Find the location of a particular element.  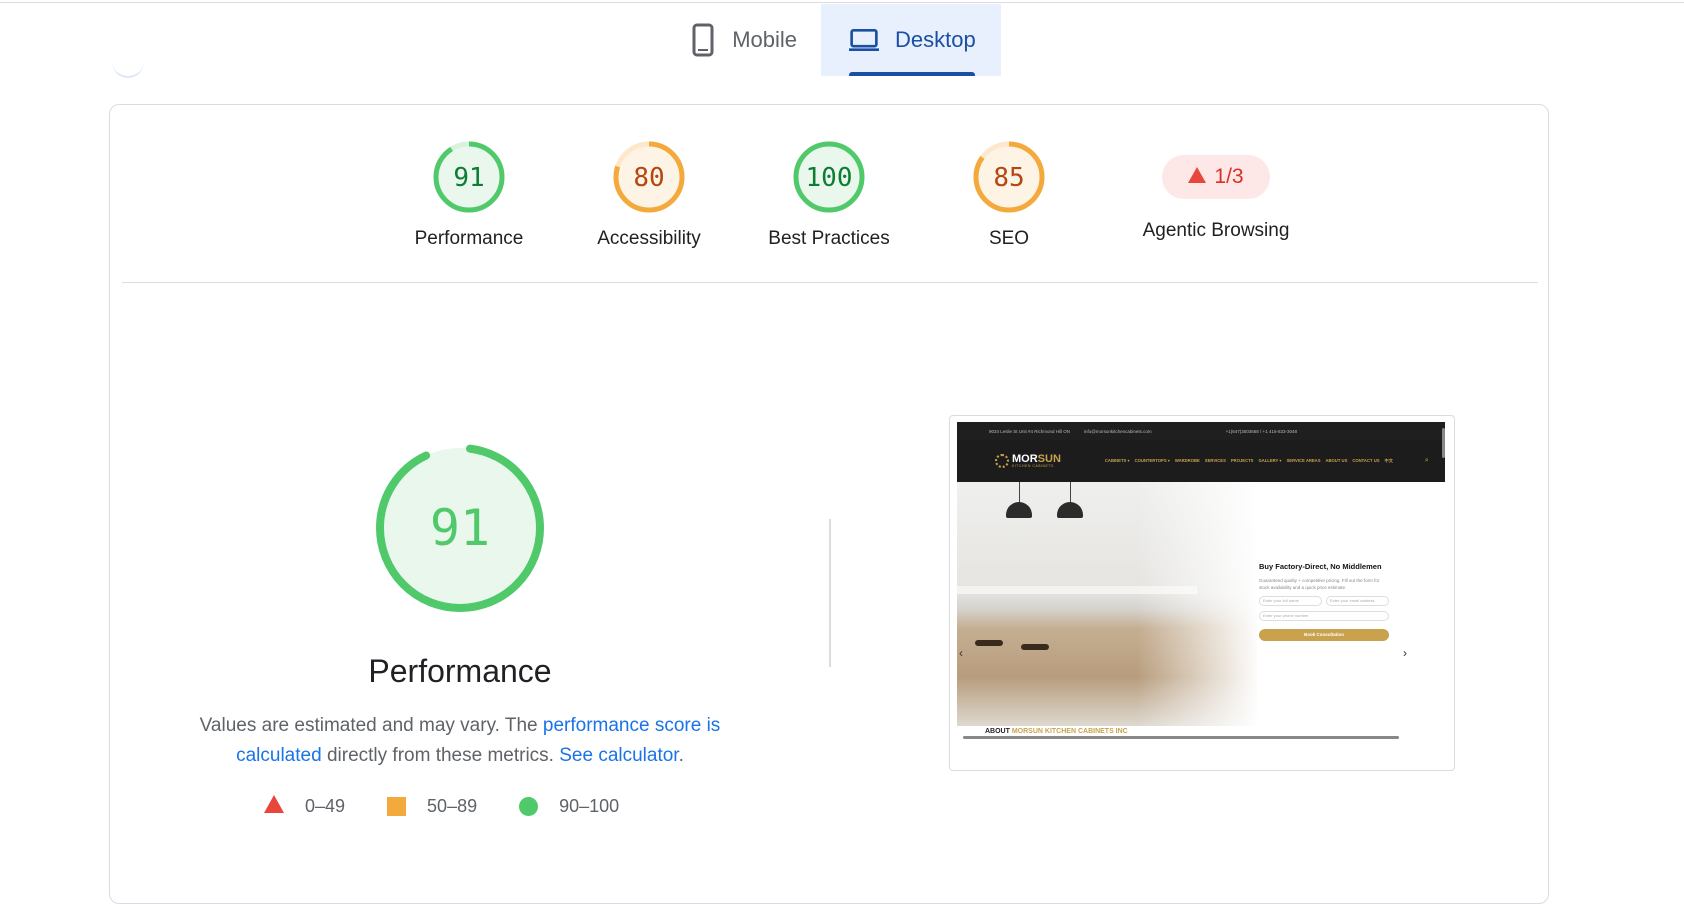

gauge-label: Performance is located at coordinates (469, 238).